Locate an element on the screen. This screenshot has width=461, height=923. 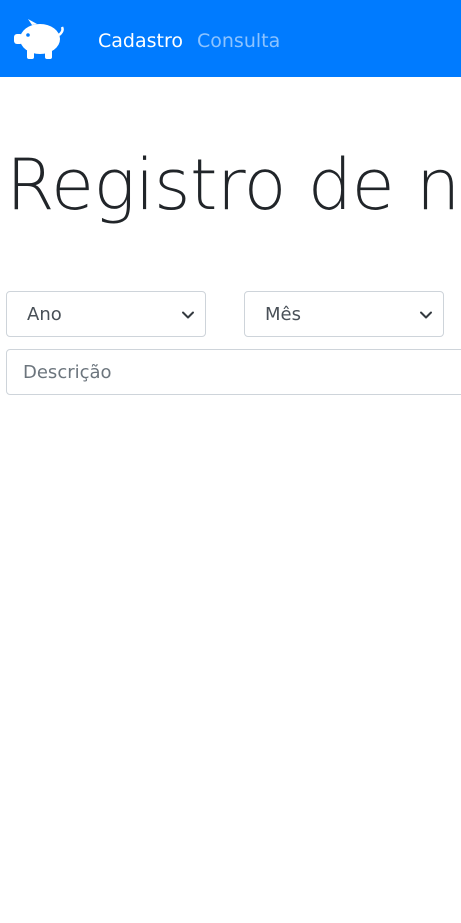
navbar: Cadastro Consulta is located at coordinates (230, 38).